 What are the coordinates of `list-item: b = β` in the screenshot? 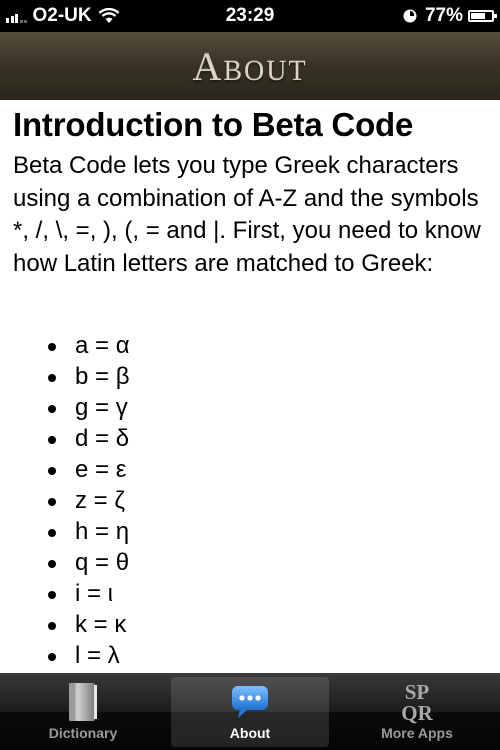 It's located at (65, 376).